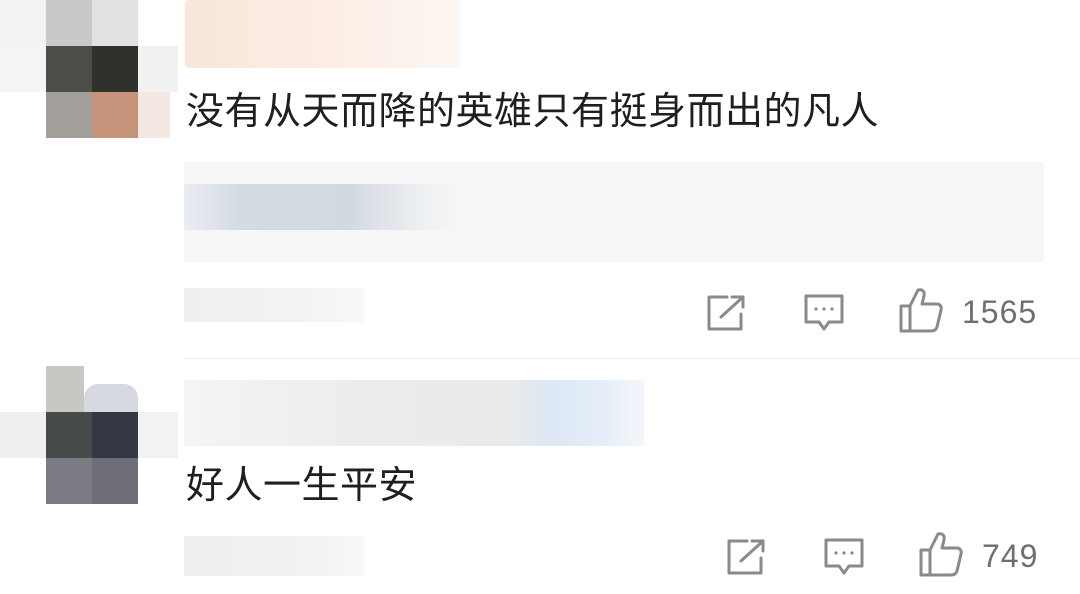  Describe the element at coordinates (1000, 312) in the screenshot. I see `like-count: 1565` at that location.